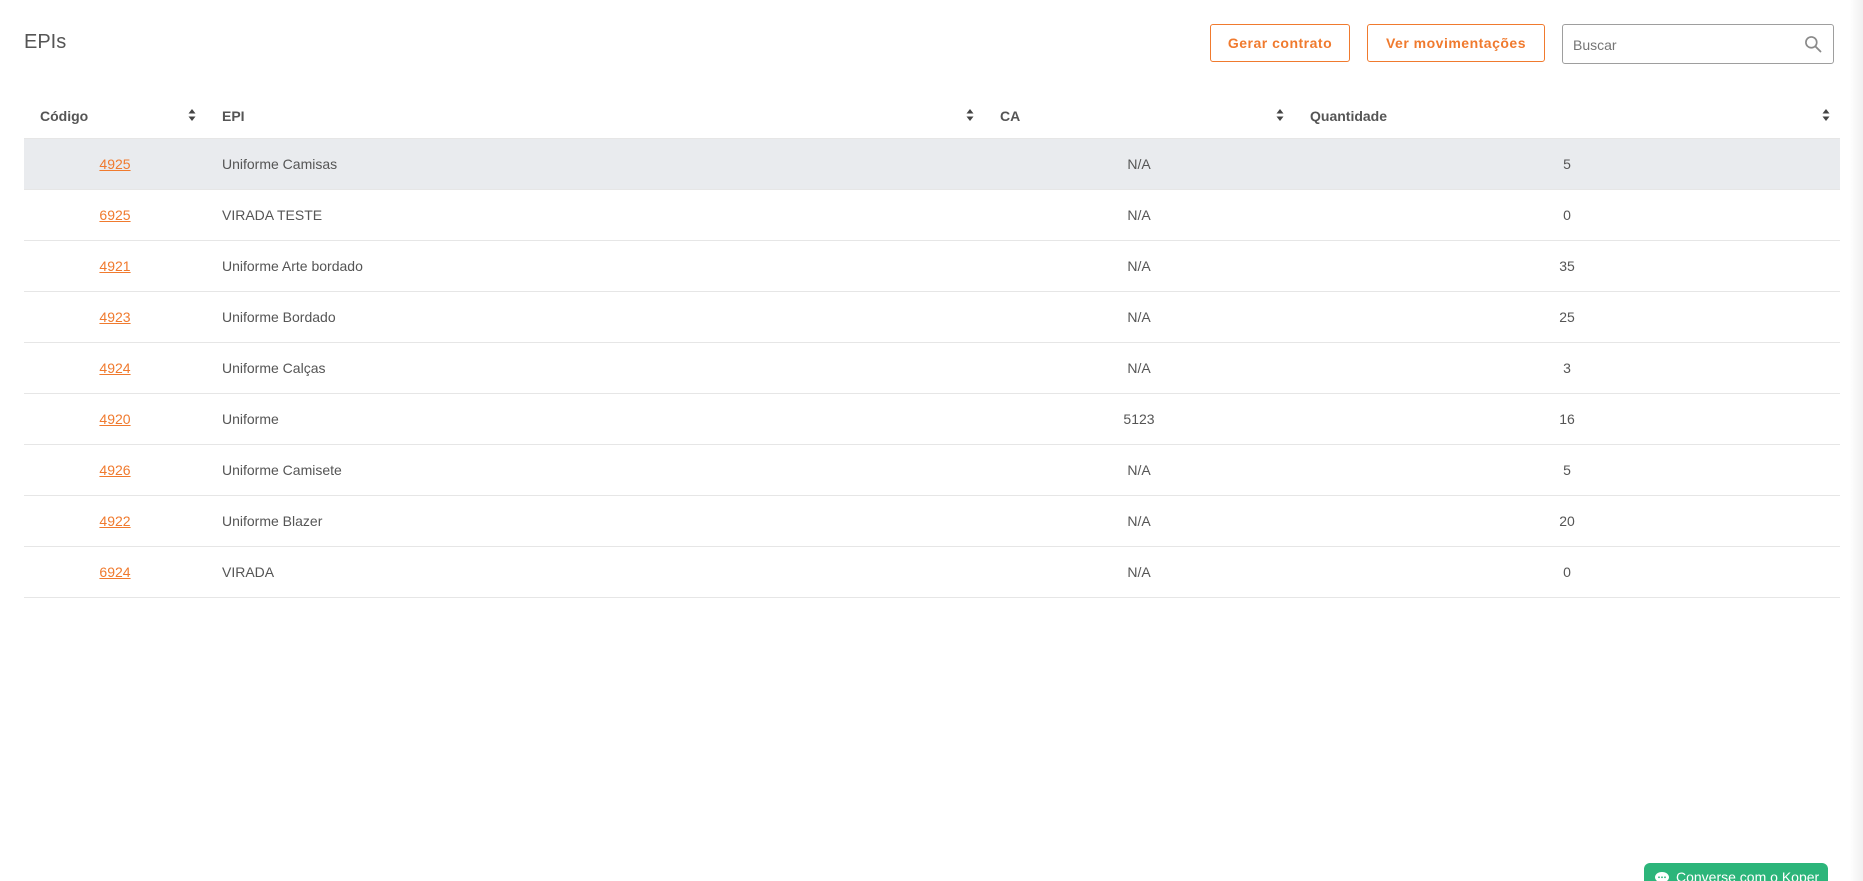 This screenshot has height=881, width=1863. I want to click on cell-codigo: 4924, so click(115, 368).